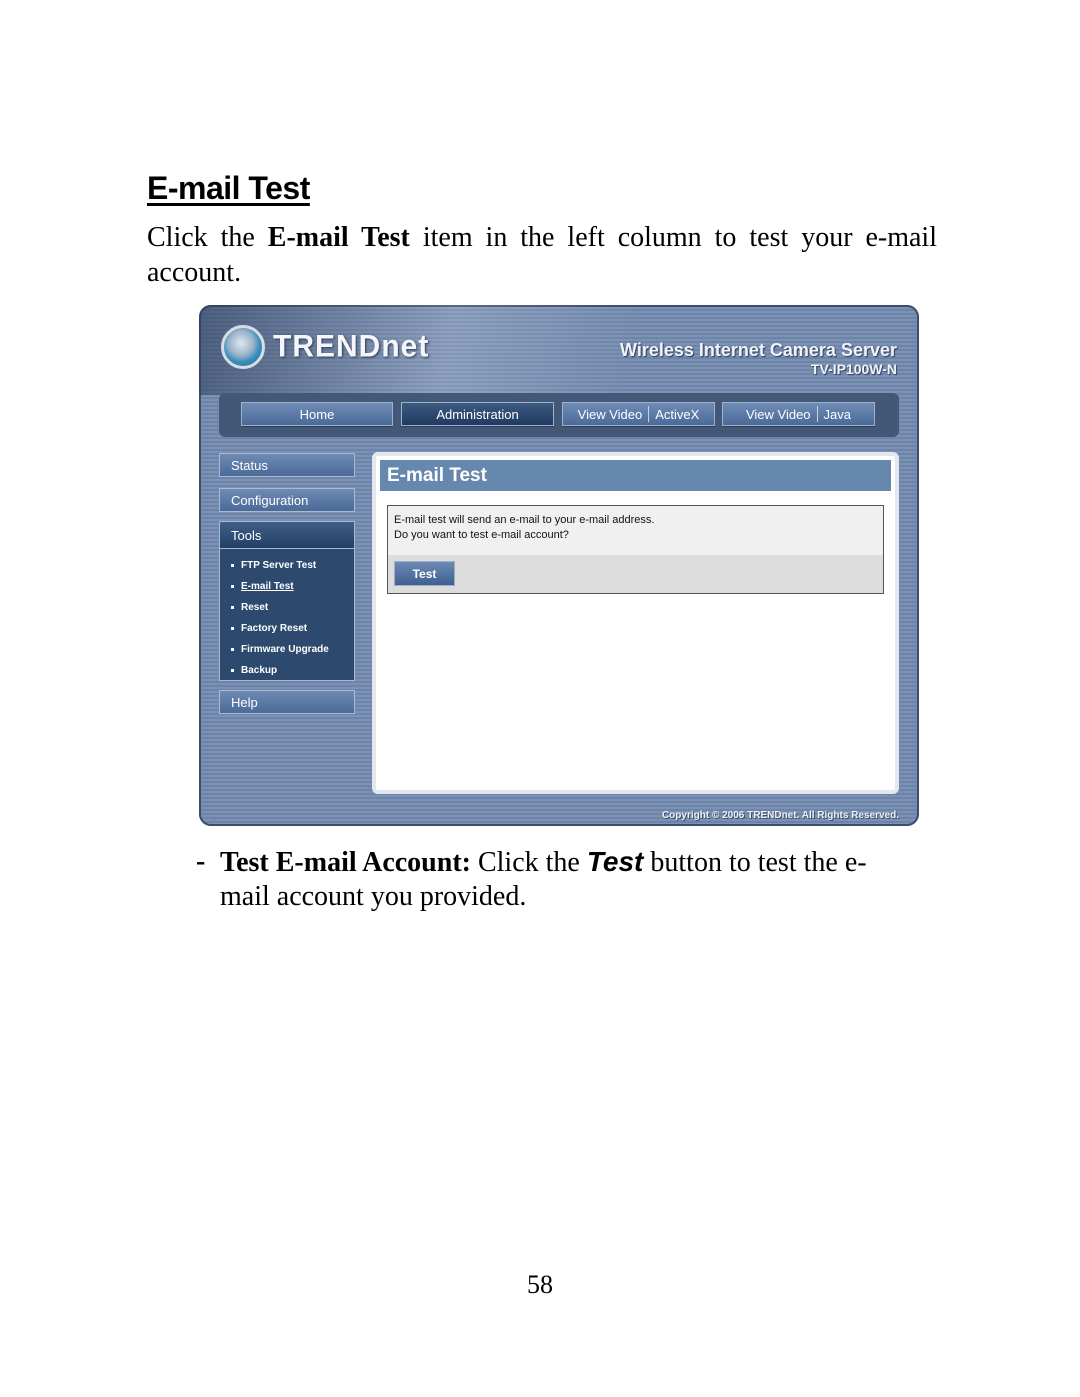 The image size is (1080, 1397). What do you see at coordinates (853, 369) in the screenshot?
I see `product-model: TV-IP100W-N` at bounding box center [853, 369].